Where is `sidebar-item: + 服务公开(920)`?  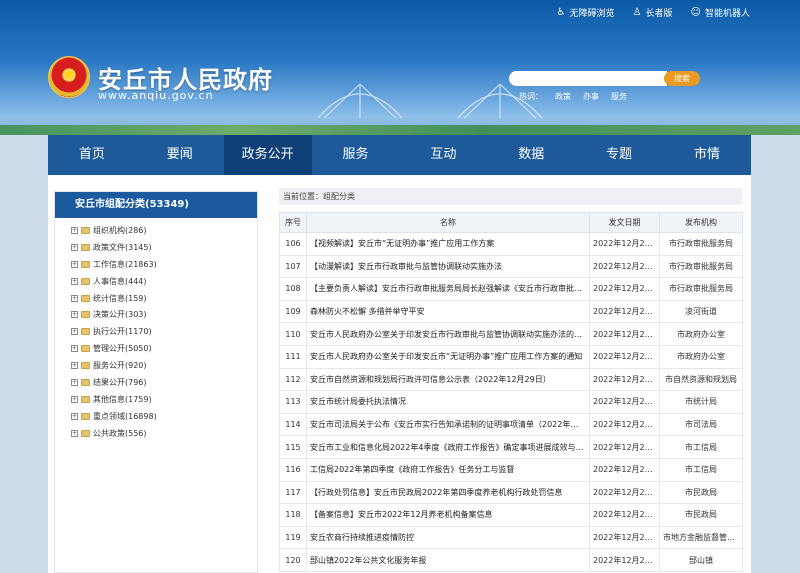 sidebar-item: + 服务公开(920) is located at coordinates (164, 365).